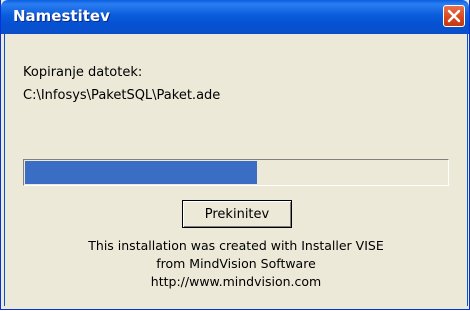 The height and width of the screenshot is (311, 470). What do you see at coordinates (236, 281) in the screenshot?
I see `footer-url: http://www.mindvision.com` at bounding box center [236, 281].